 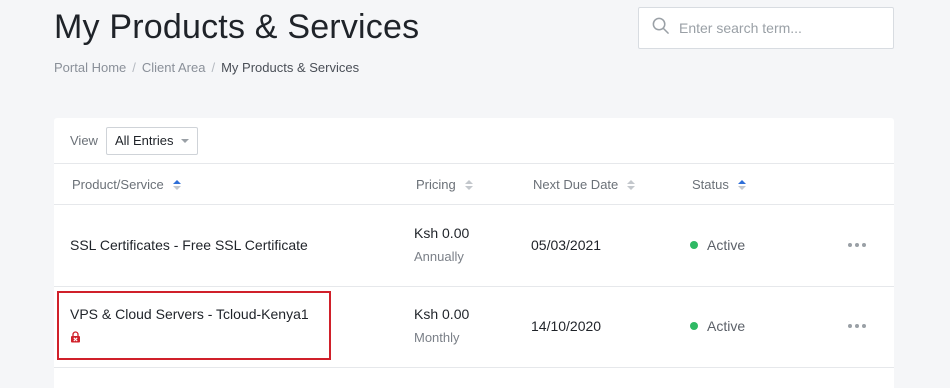 What do you see at coordinates (290, 67) in the screenshot?
I see `breadcrumb-current: My Products & Services` at bounding box center [290, 67].